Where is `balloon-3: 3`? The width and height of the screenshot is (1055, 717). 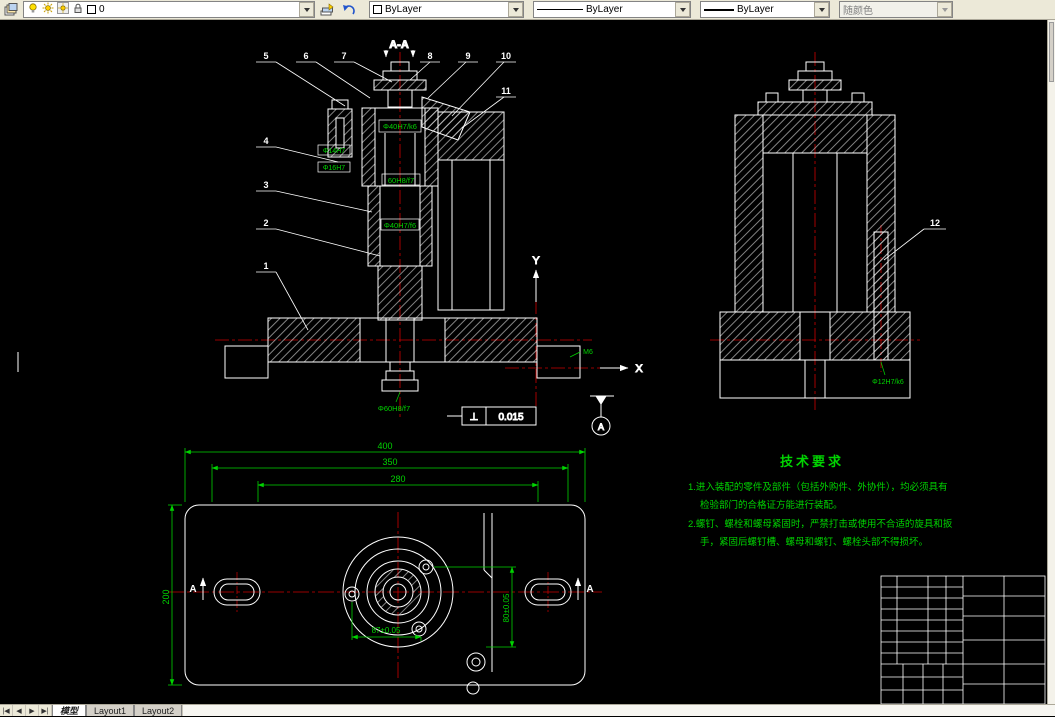
balloon-3: 3 is located at coordinates (265, 185).